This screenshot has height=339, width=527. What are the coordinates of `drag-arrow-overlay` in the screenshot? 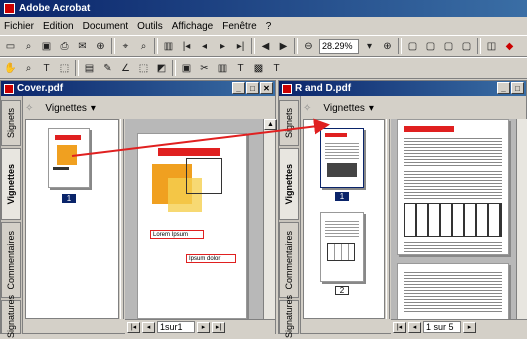 It's located at (200, 137).